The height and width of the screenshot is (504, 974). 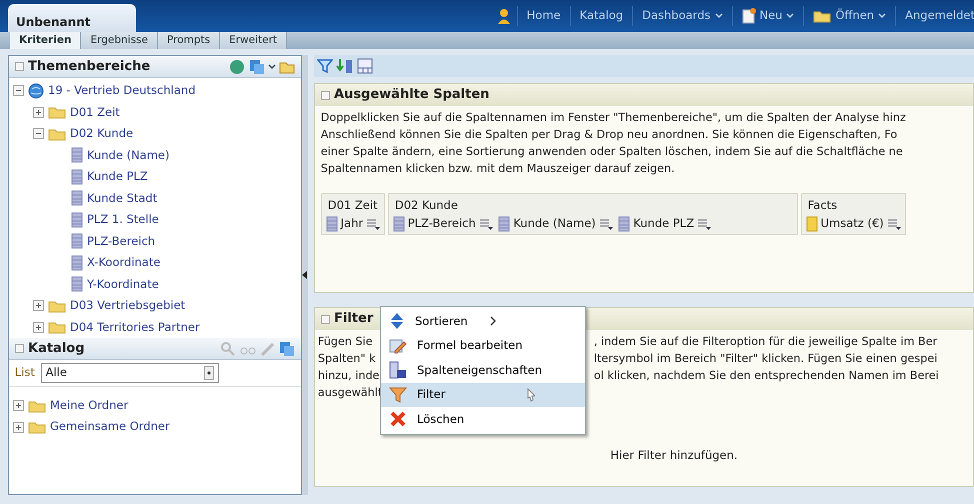 I want to click on menu-item: Filter, so click(x=483, y=394).